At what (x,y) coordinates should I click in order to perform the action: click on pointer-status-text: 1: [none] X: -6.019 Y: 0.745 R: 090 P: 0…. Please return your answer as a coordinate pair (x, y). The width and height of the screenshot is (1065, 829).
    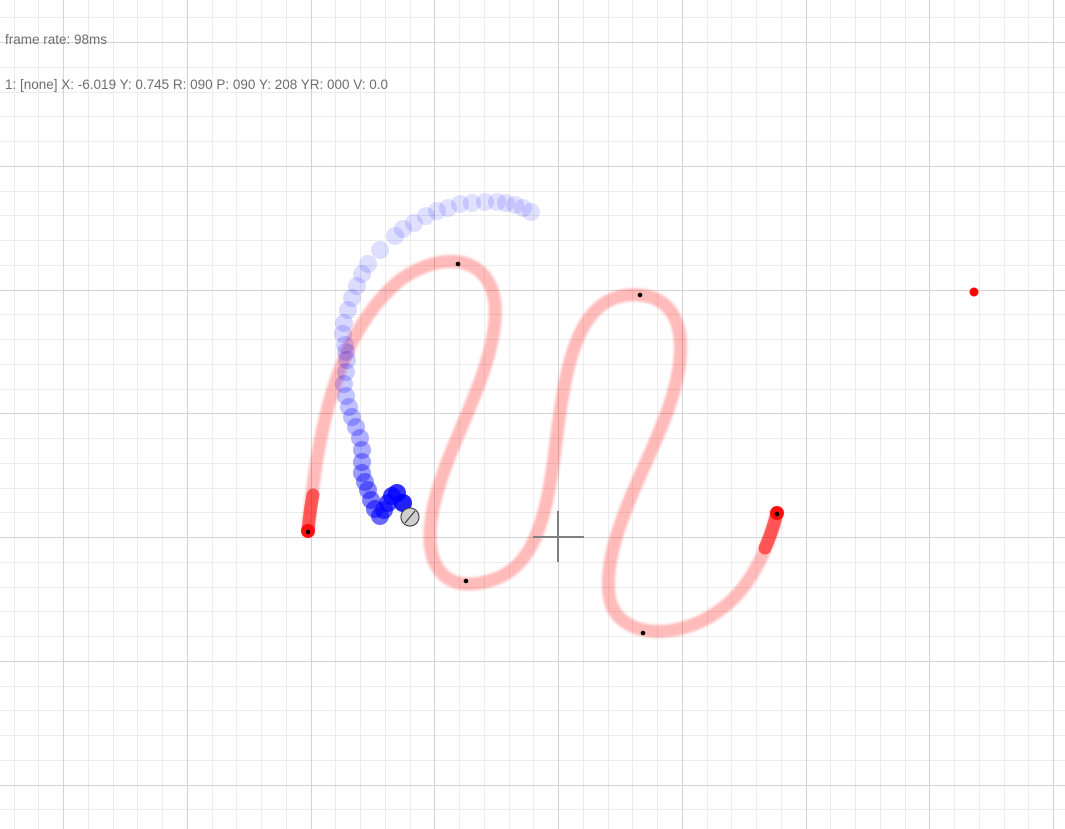
    Looking at the image, I should click on (197, 84).